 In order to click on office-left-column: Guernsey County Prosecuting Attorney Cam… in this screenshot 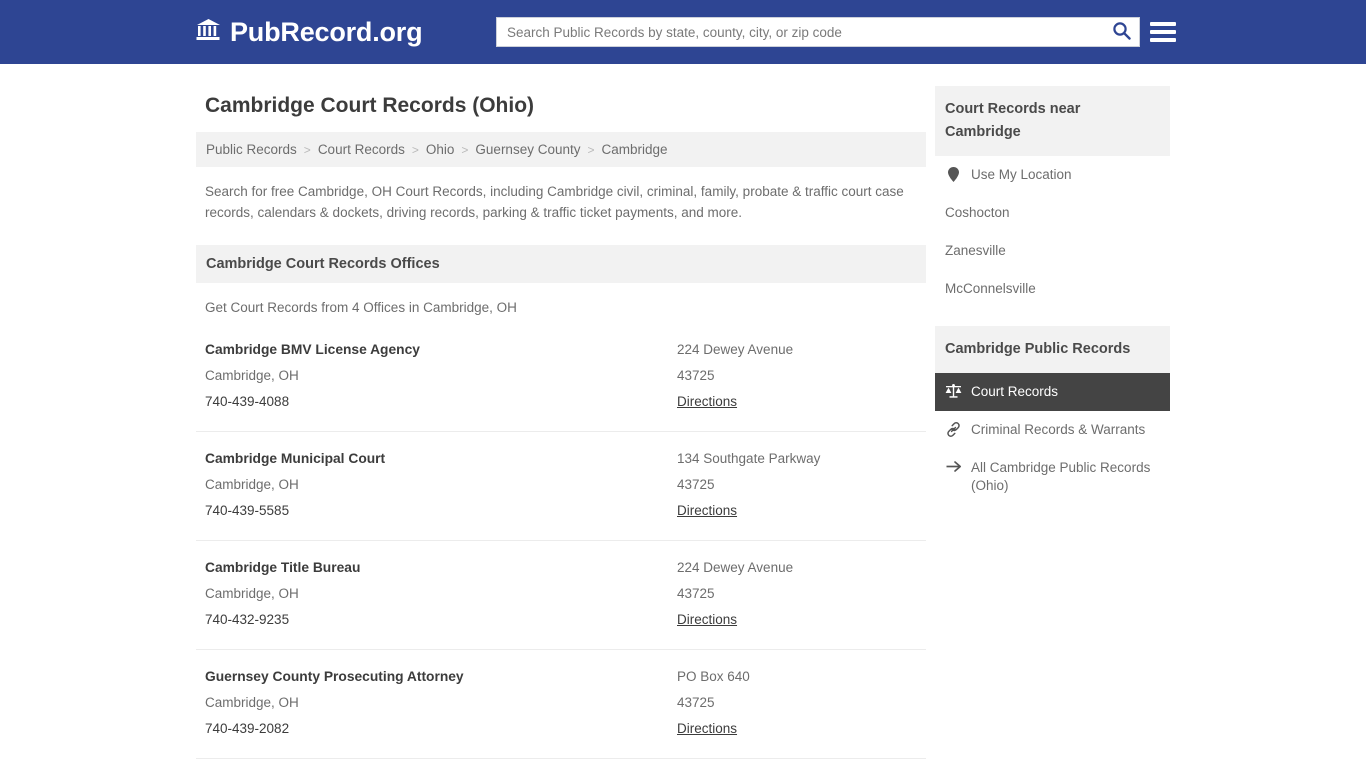, I will do `click(441, 703)`.